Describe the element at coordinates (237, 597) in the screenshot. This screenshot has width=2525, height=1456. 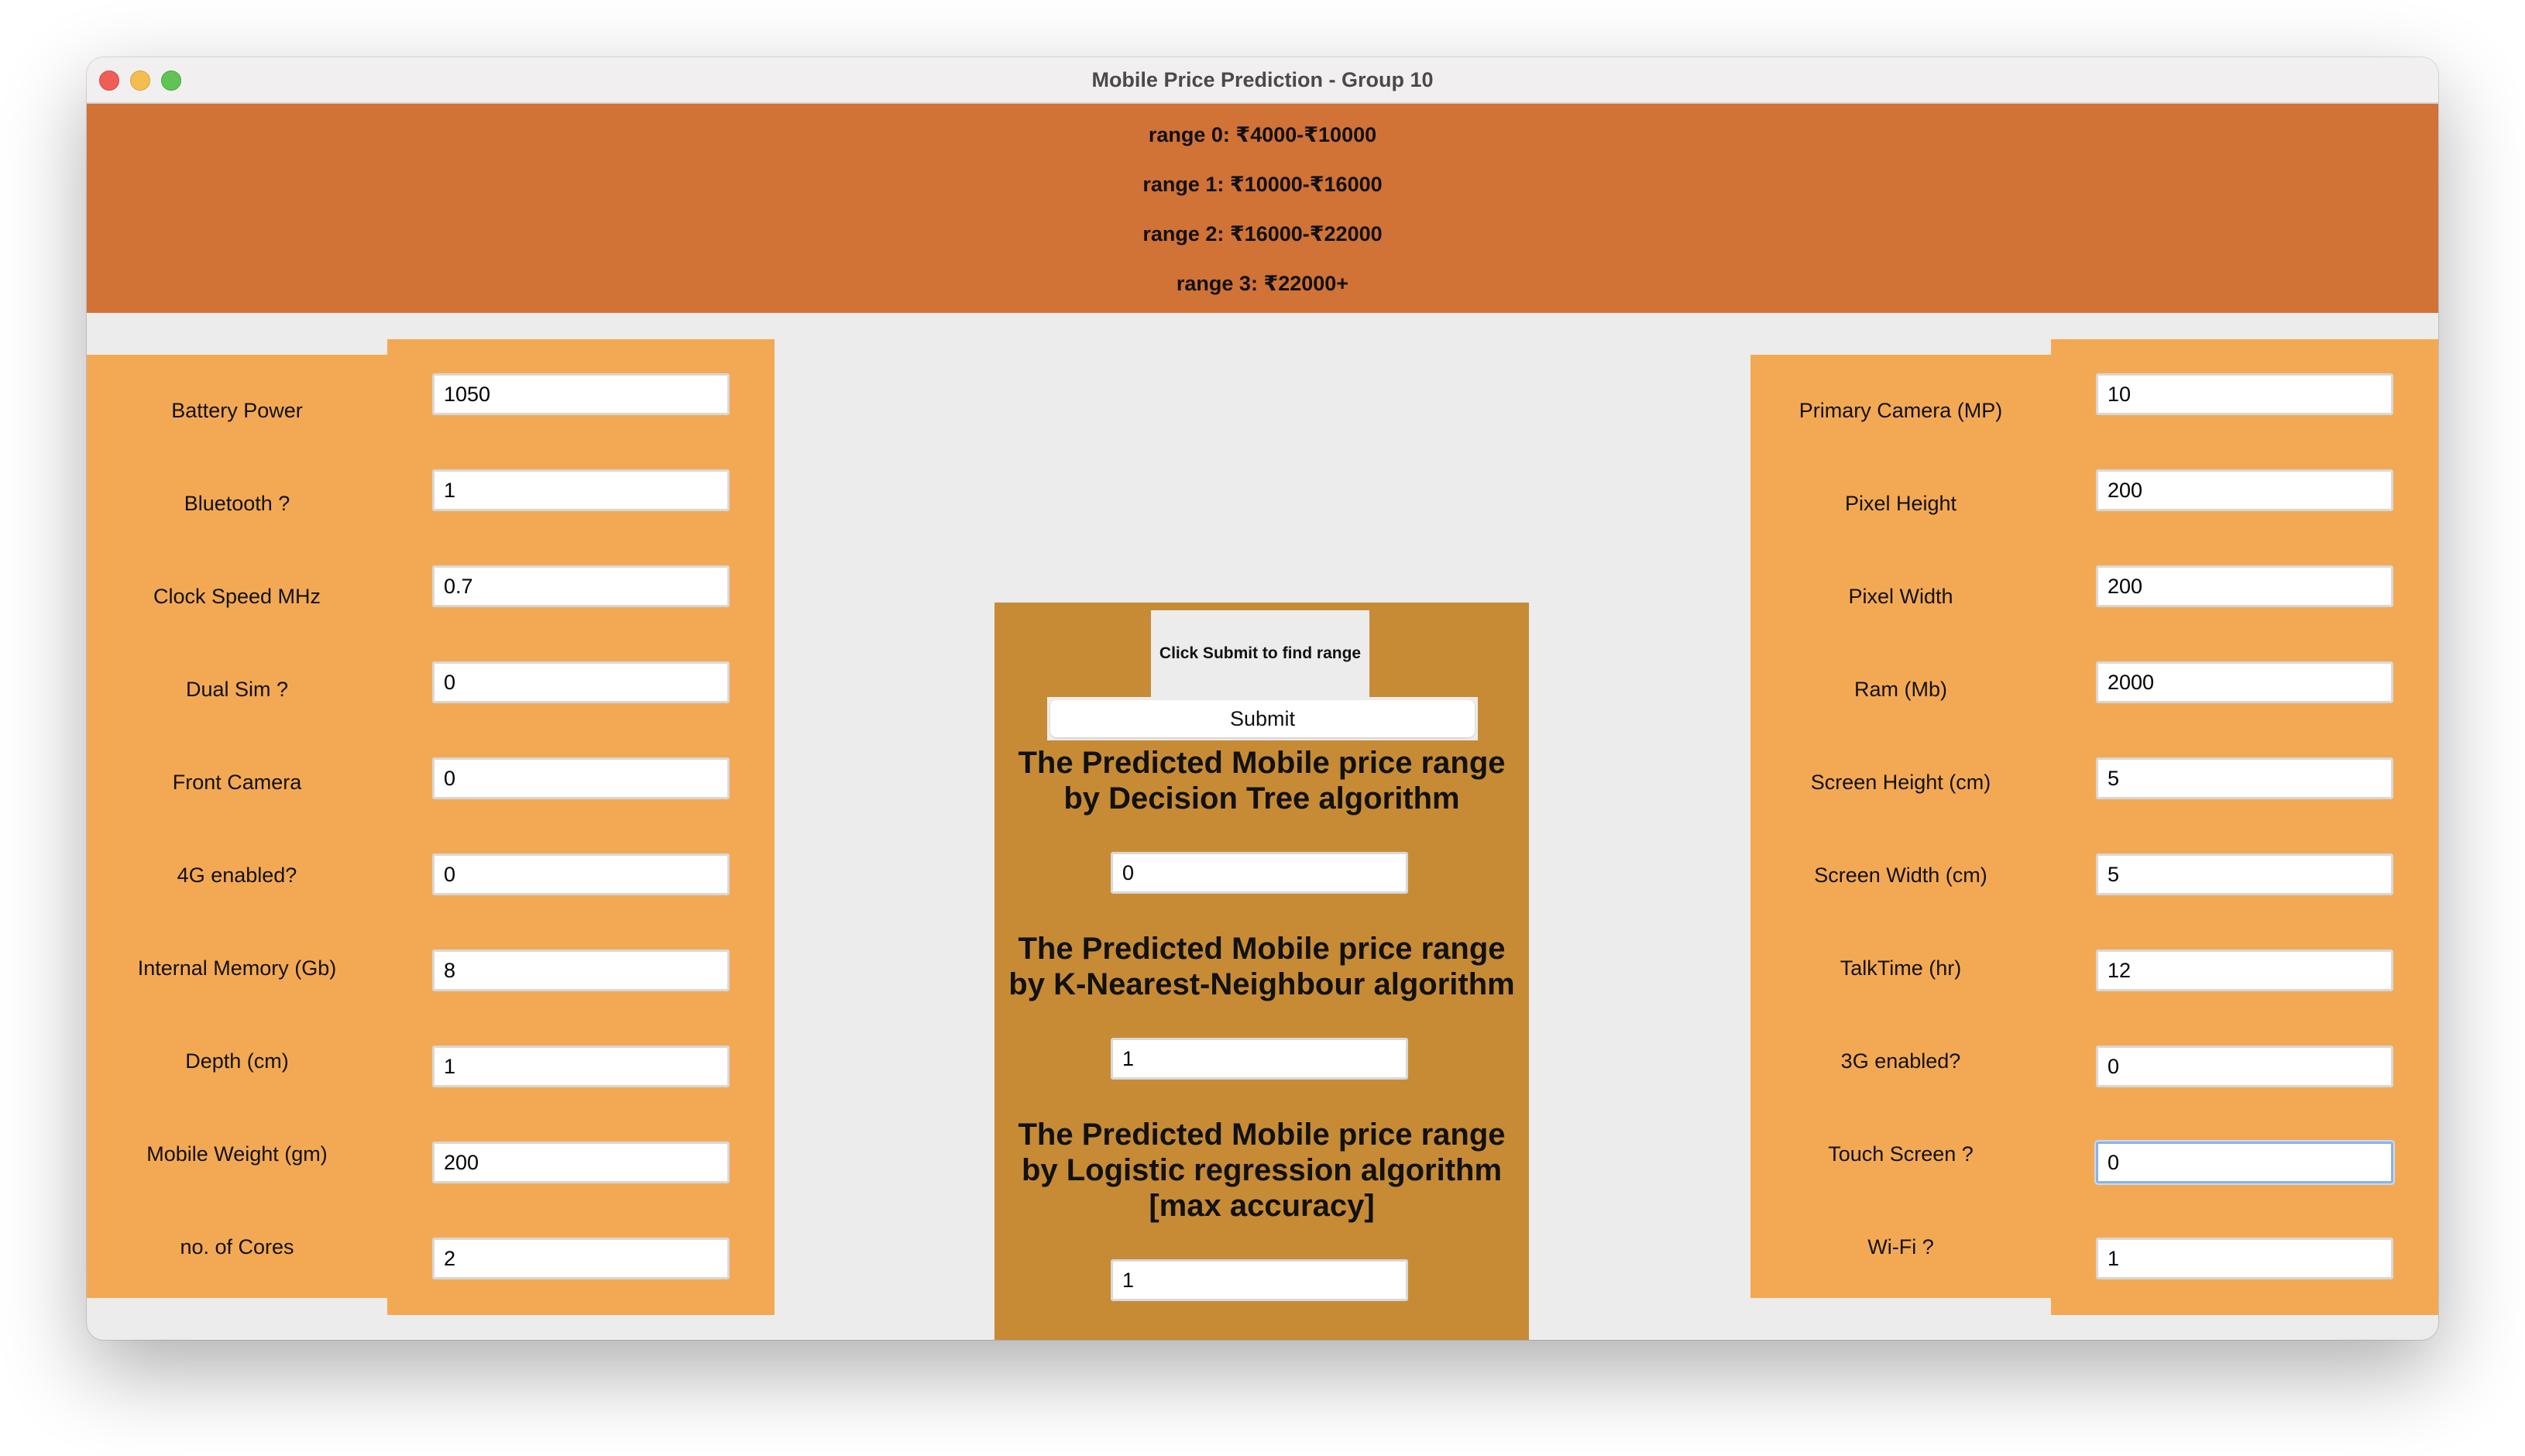
I see `clock-speed-label: Clock Speed MHz` at that location.